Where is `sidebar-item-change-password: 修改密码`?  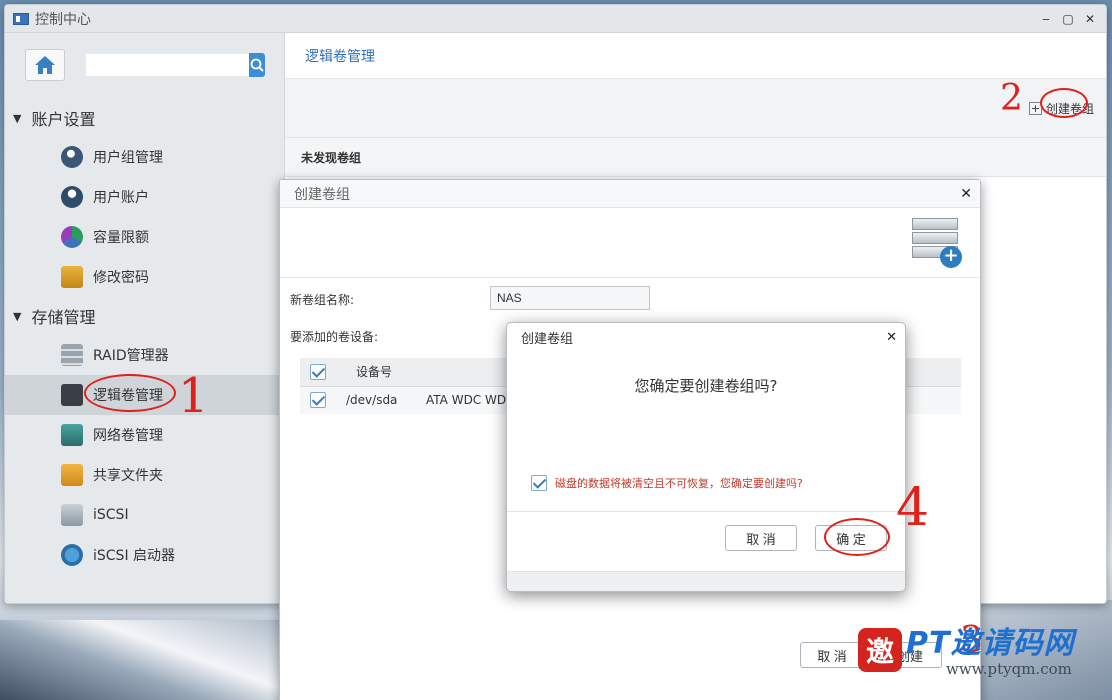 sidebar-item-change-password: 修改密码 is located at coordinates (144, 277).